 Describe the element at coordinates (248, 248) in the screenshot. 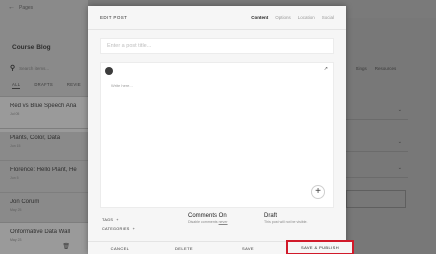

I see `save-button: SAVE` at that location.